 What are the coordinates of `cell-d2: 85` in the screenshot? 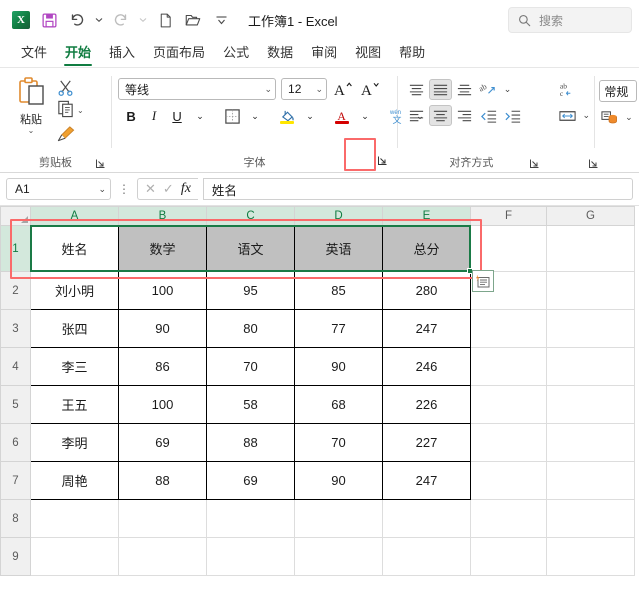 It's located at (338, 290).